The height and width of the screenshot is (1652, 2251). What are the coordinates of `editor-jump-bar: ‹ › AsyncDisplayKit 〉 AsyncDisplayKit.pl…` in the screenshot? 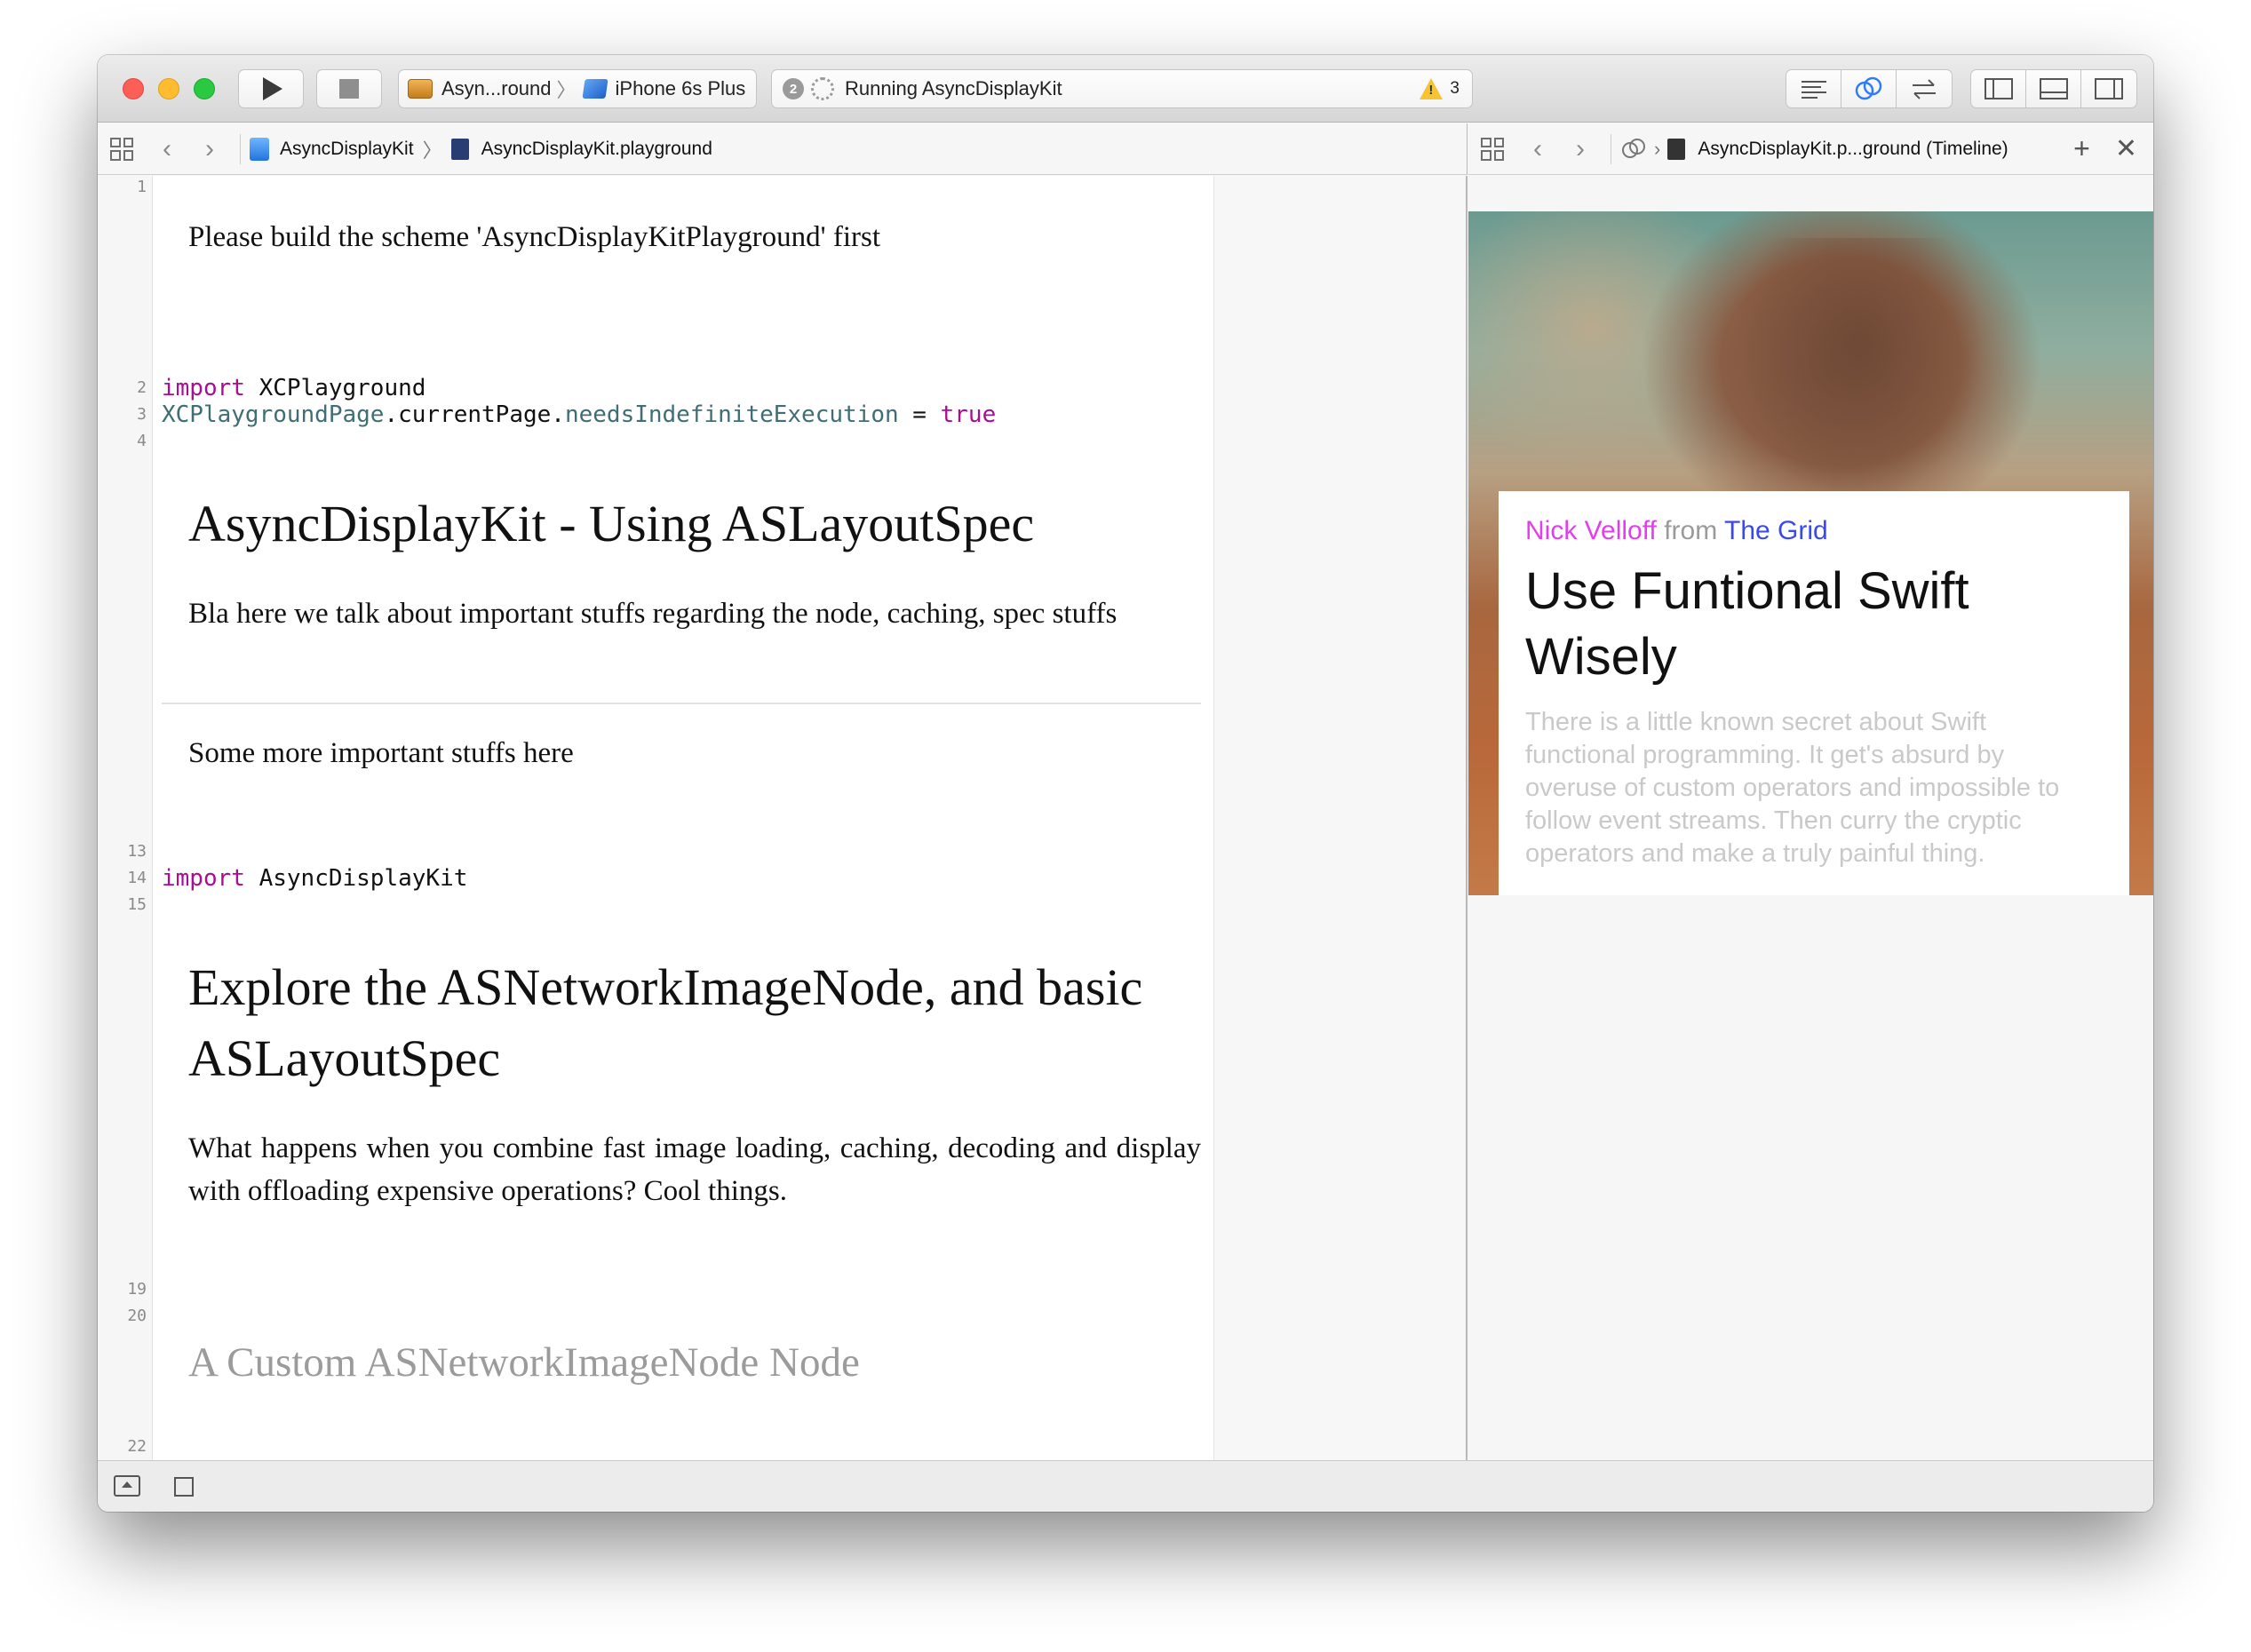 It's located at (783, 149).